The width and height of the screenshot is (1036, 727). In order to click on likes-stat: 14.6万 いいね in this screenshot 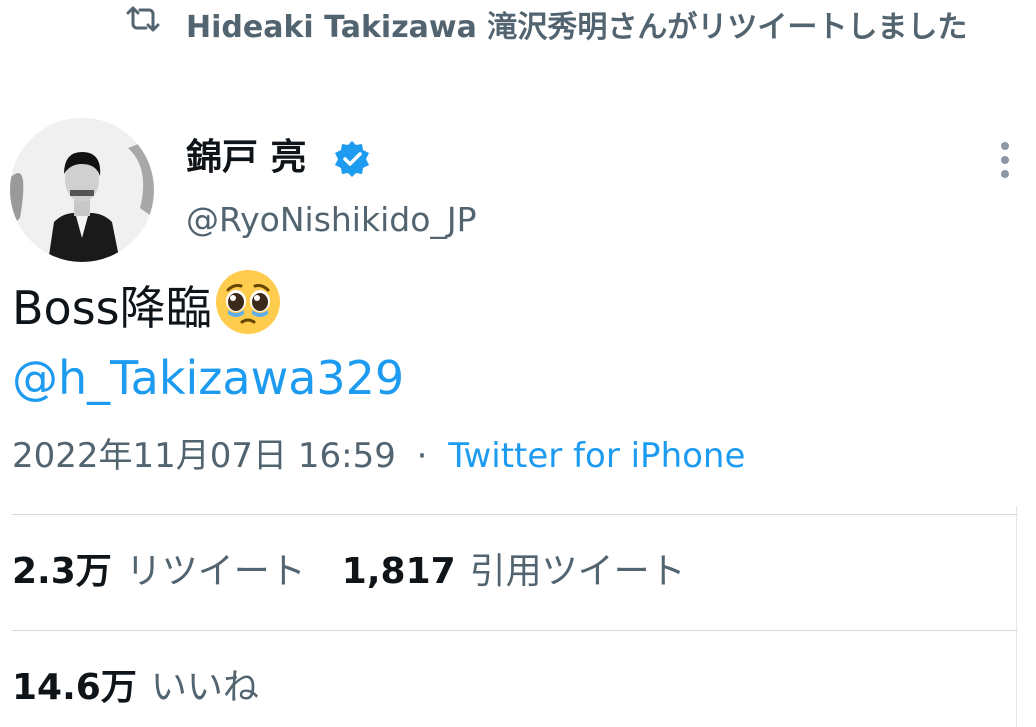, I will do `click(135, 687)`.